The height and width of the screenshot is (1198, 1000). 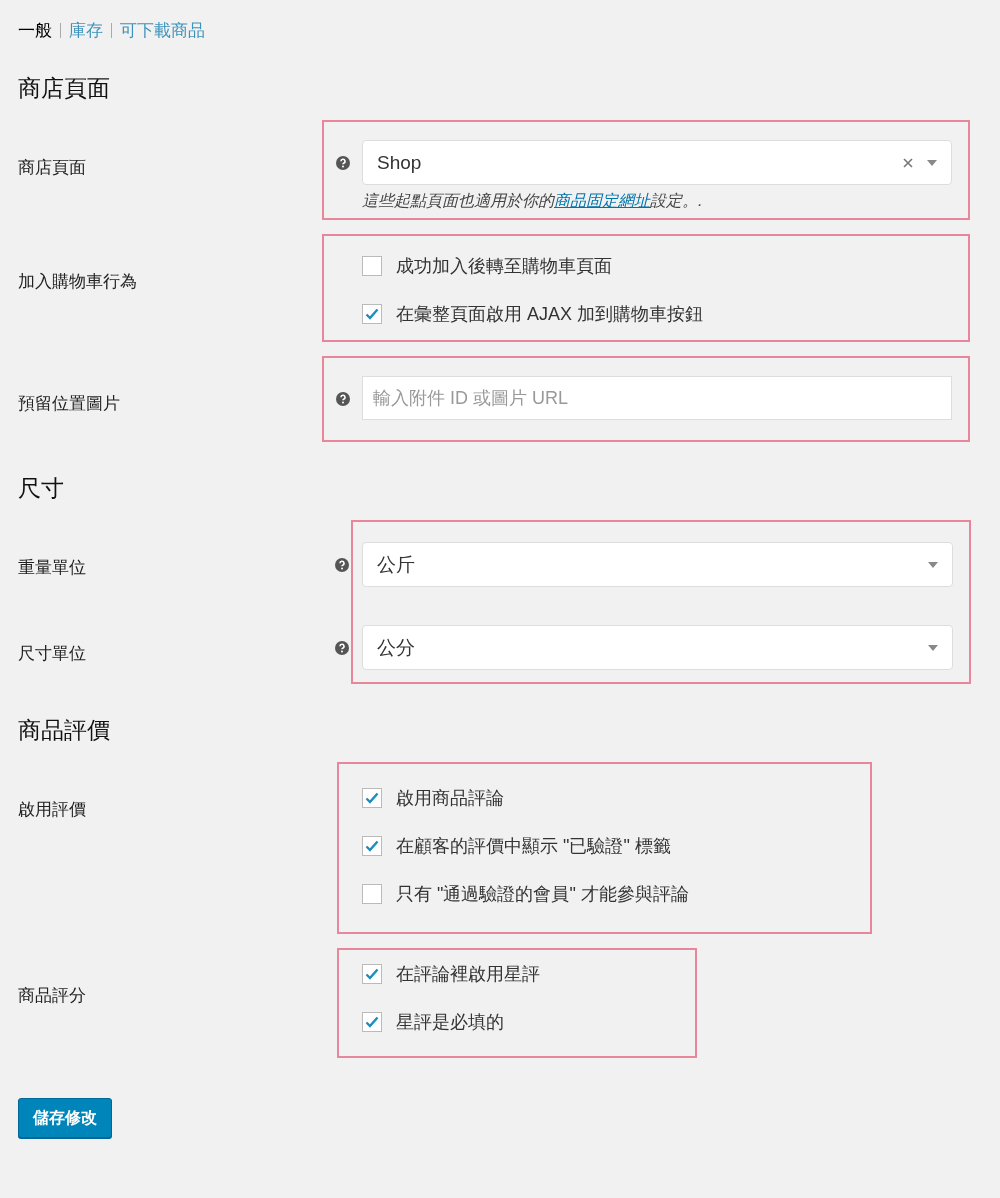 What do you see at coordinates (52, 996) in the screenshot?
I see `field-label: 商品評分` at bounding box center [52, 996].